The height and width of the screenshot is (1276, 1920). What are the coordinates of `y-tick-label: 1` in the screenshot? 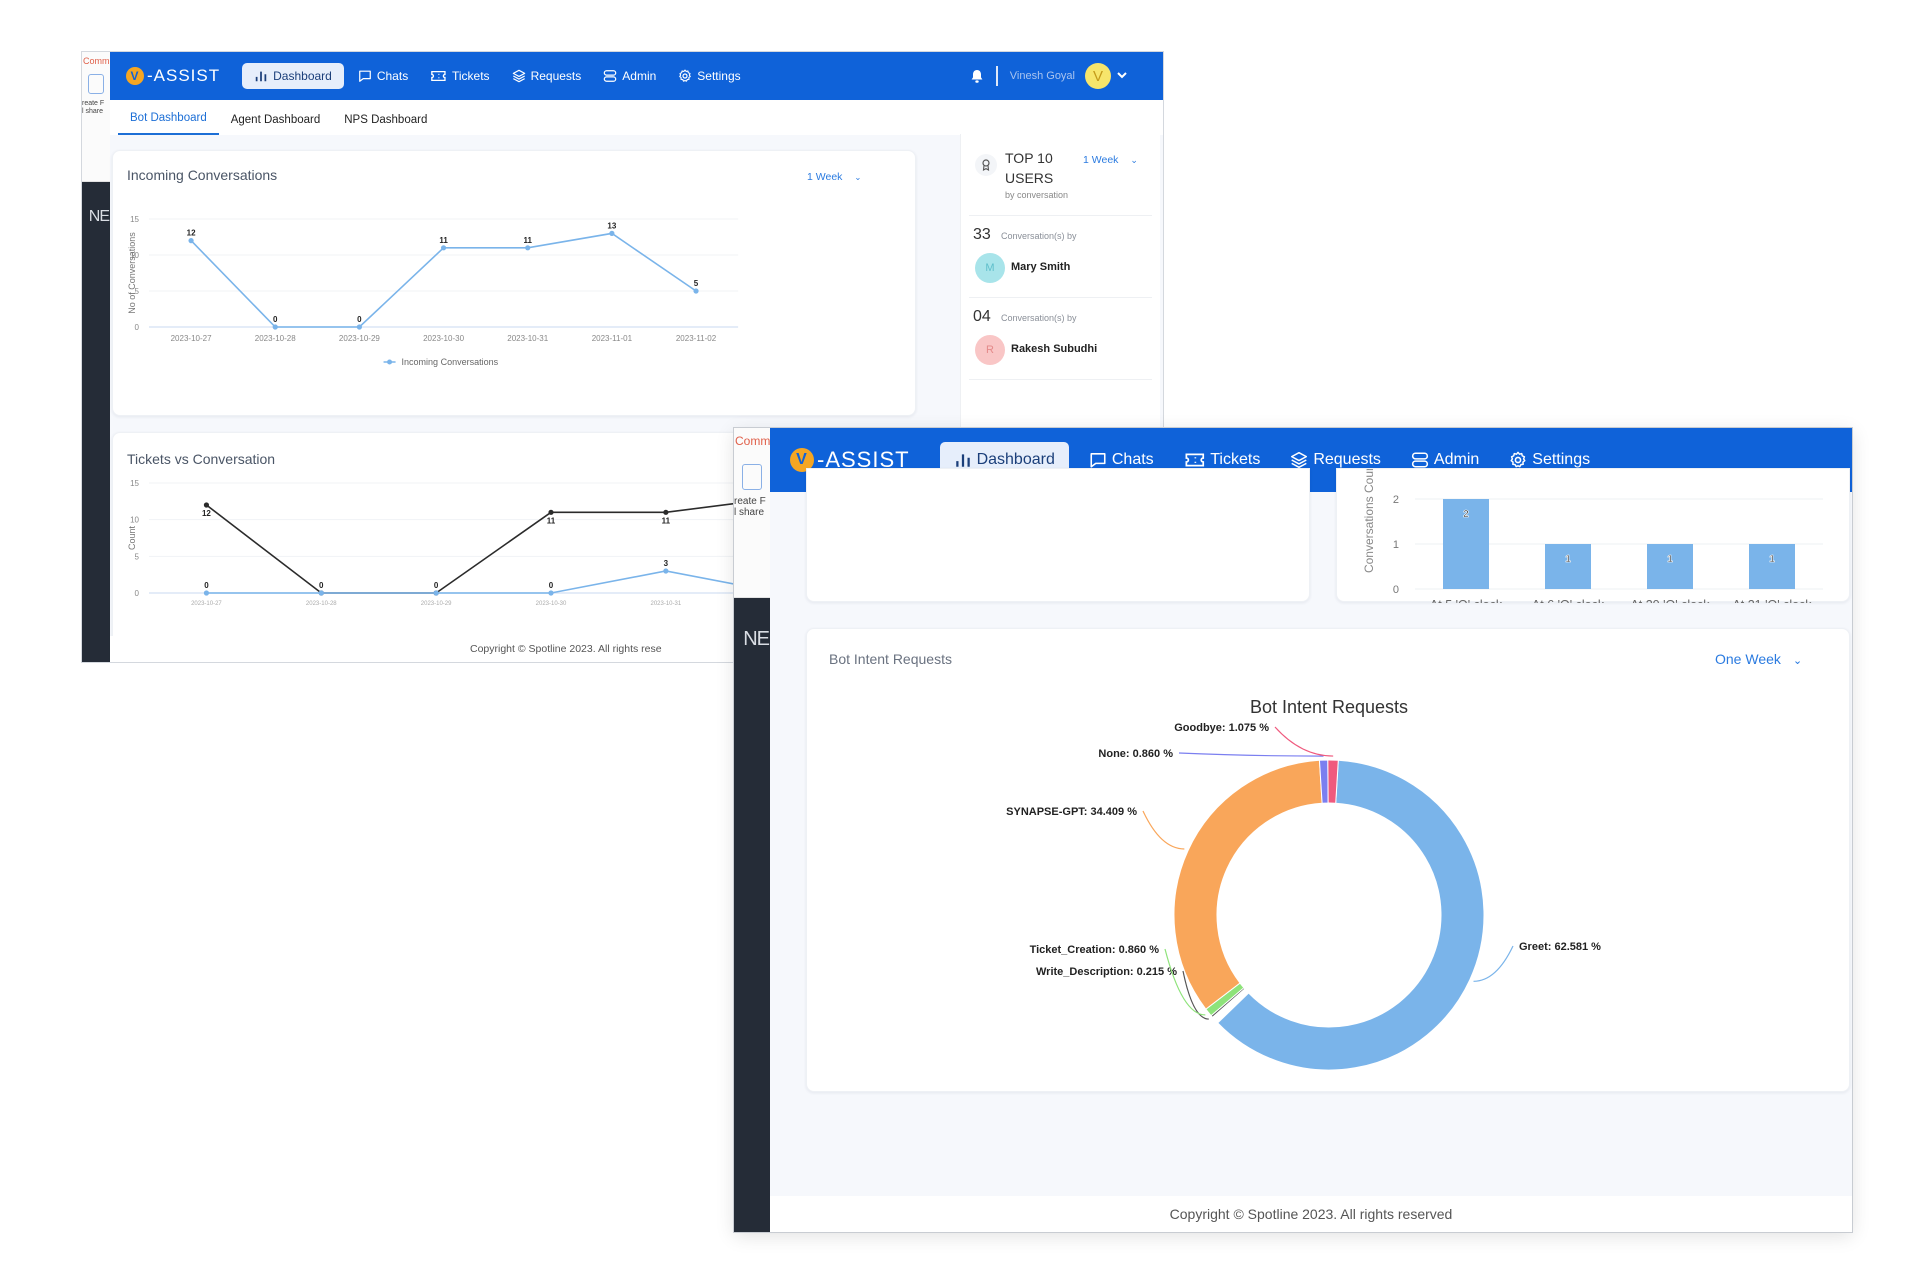 It's located at (1396, 545).